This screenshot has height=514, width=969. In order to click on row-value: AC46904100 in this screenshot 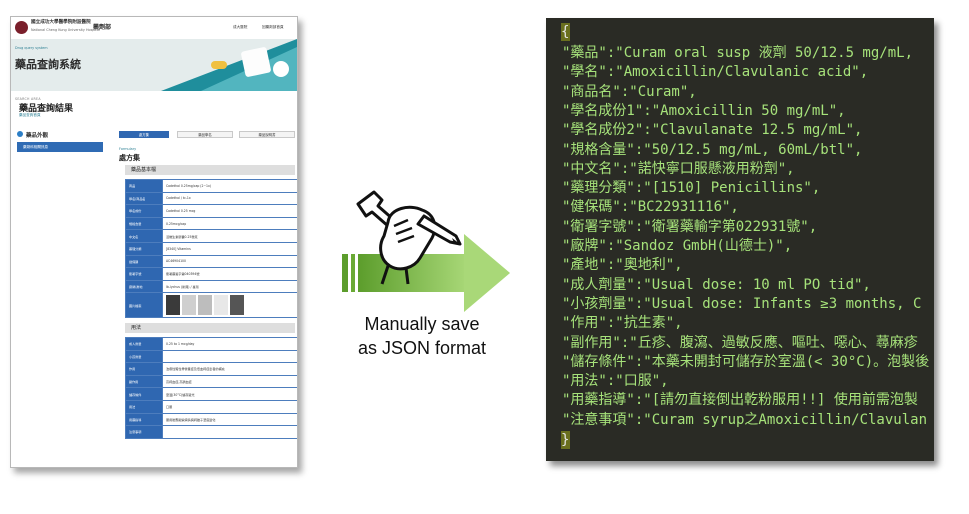, I will do `click(229, 261)`.